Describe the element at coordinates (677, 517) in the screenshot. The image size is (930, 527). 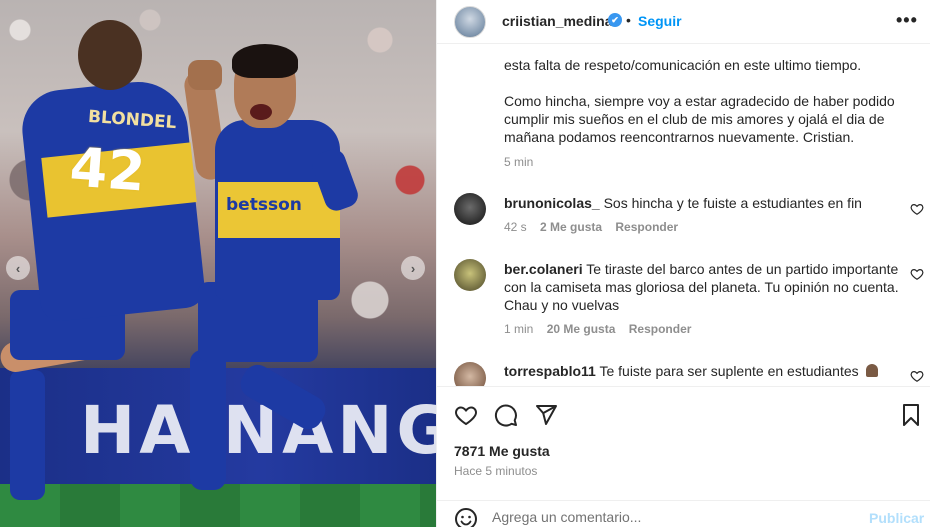
I see `comment-input` at that location.